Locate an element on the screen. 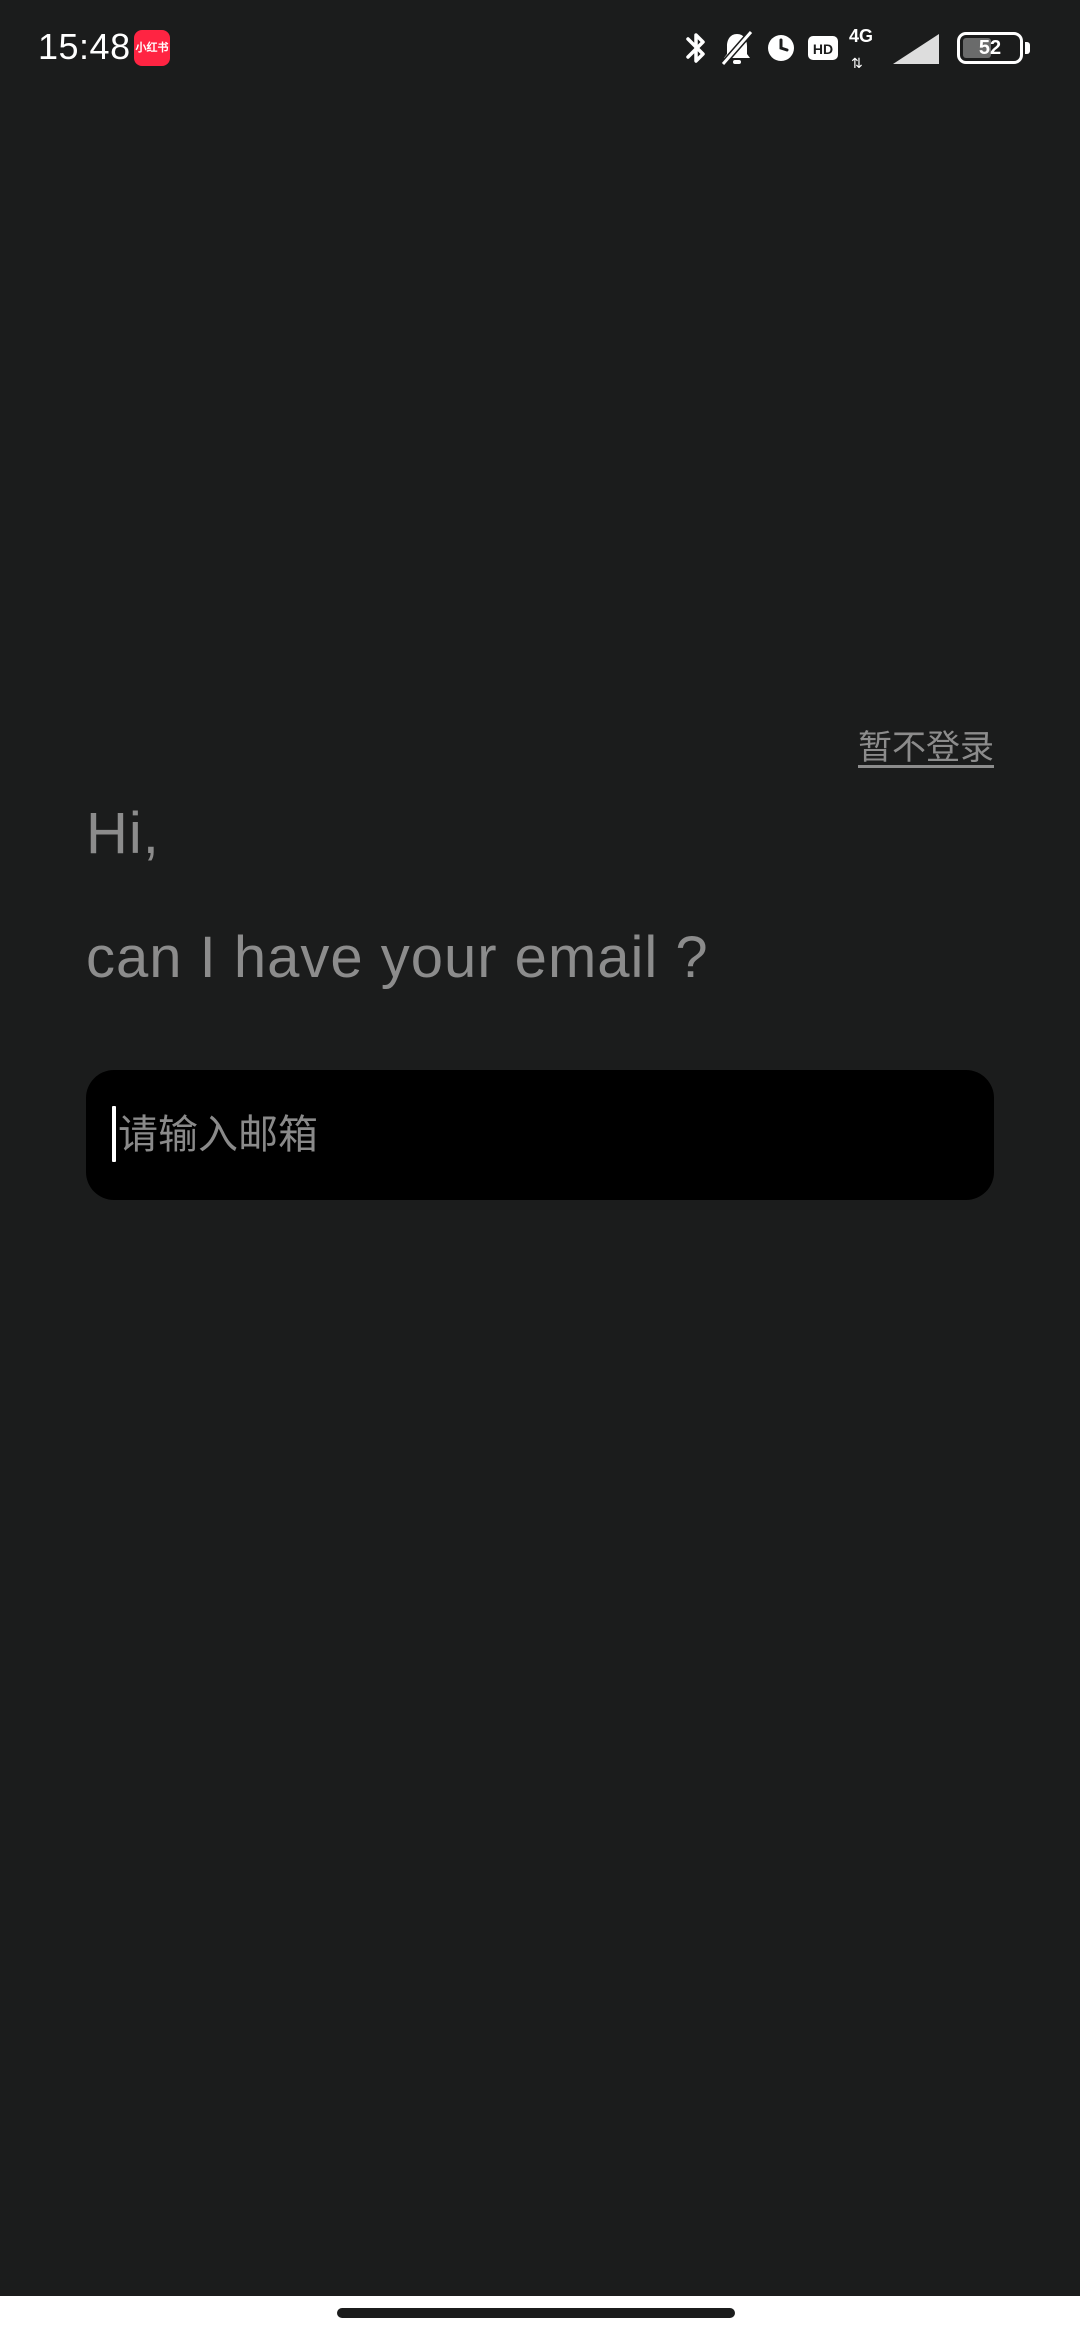 This screenshot has height=2340, width=1080. battery-tip is located at coordinates (1027, 48).